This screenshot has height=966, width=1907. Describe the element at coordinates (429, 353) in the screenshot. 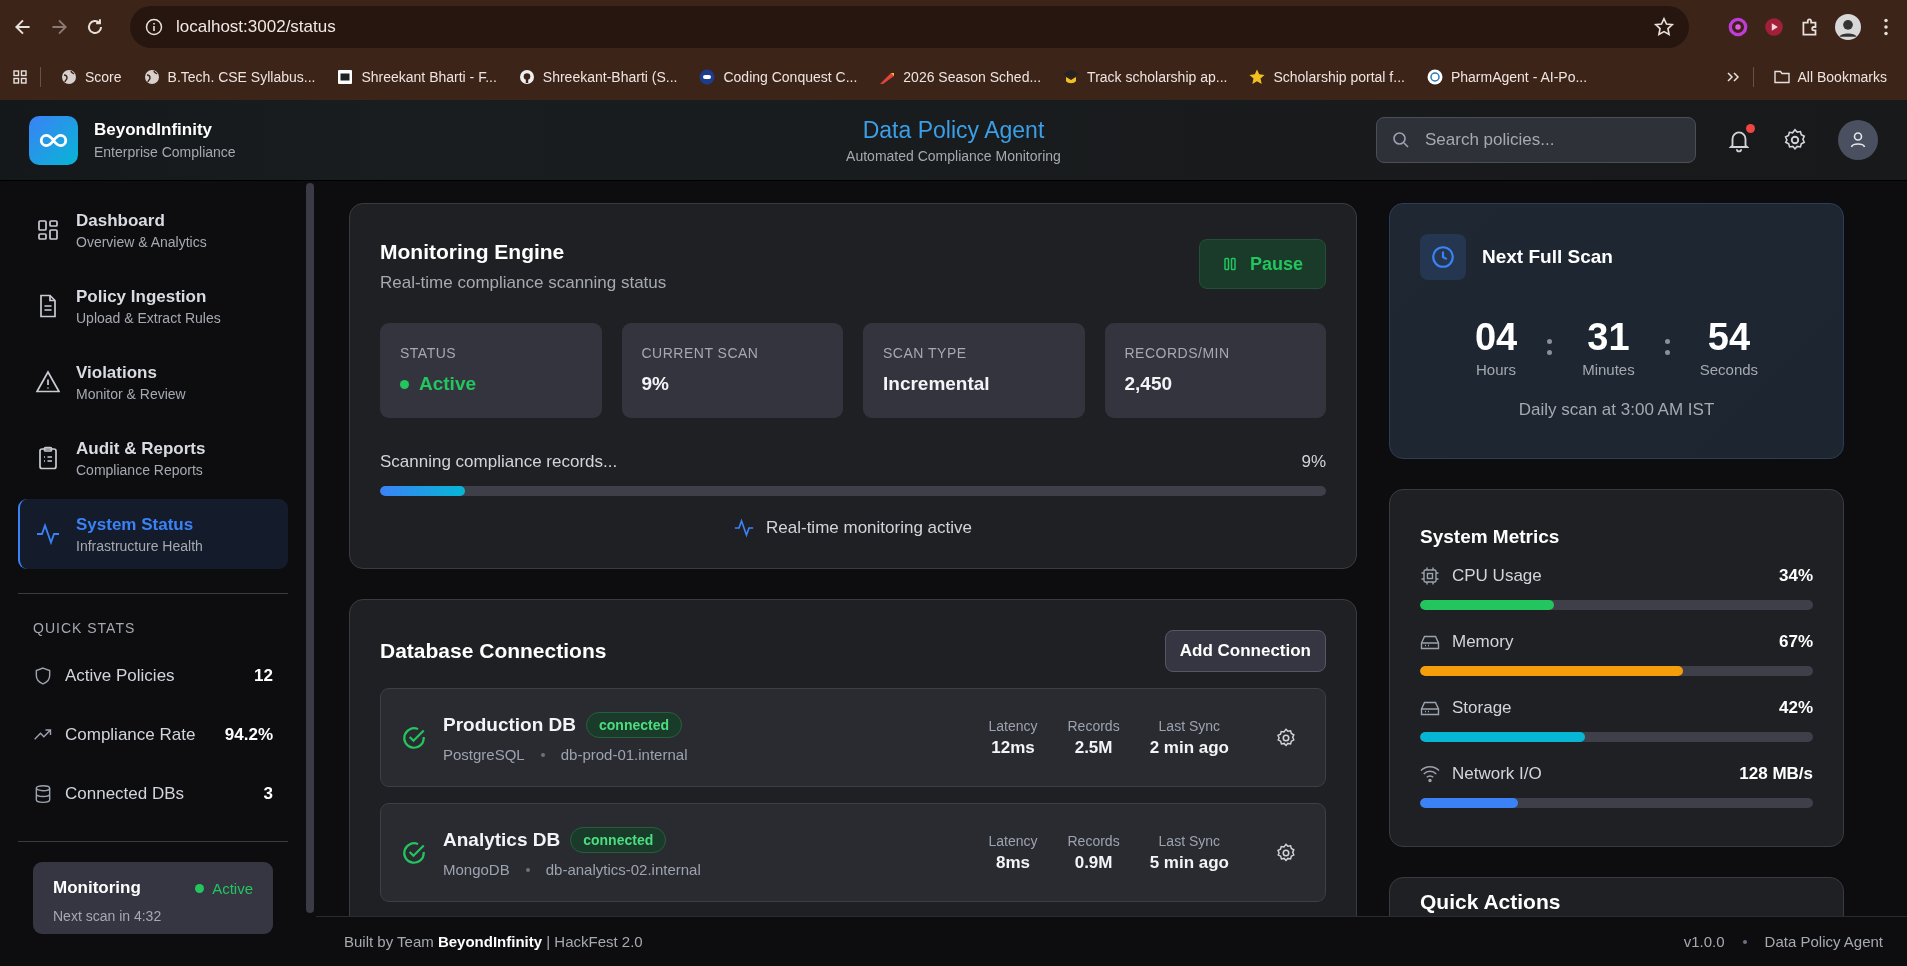

I see `stat-label: STATUS` at that location.